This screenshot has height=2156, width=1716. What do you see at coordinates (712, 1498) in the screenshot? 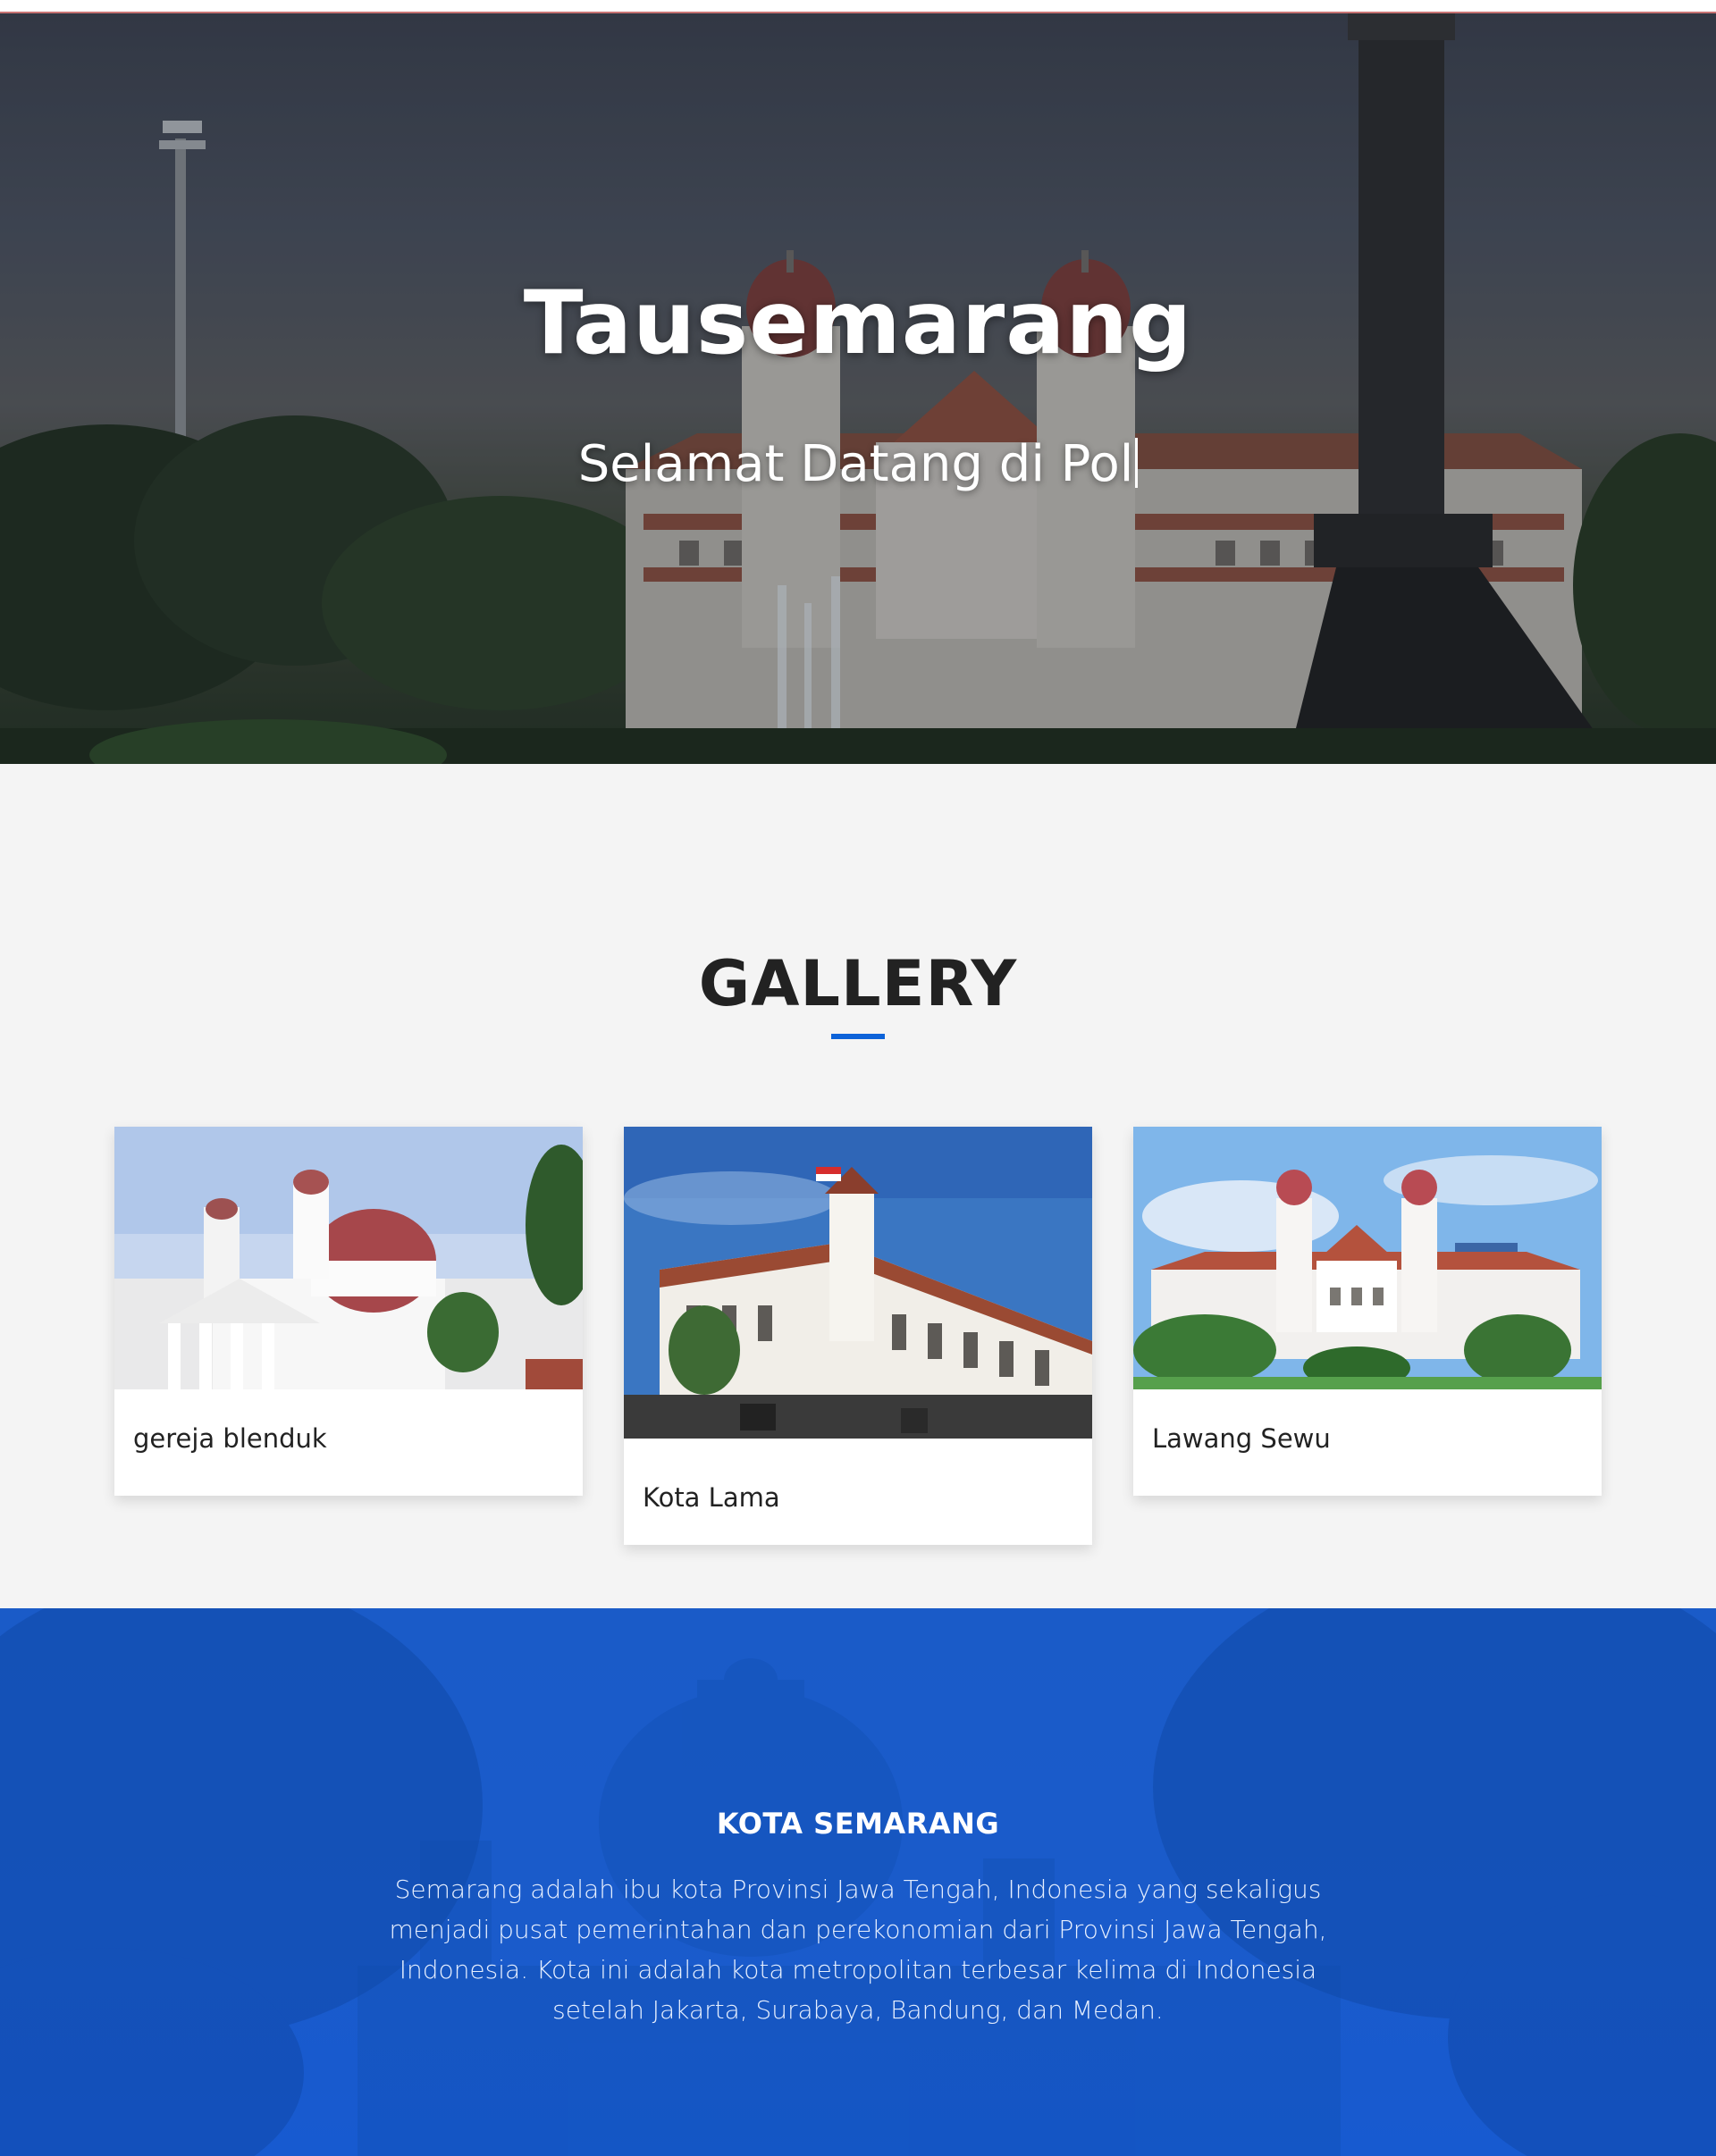
I see `gallery-caption: Kota Lama` at bounding box center [712, 1498].